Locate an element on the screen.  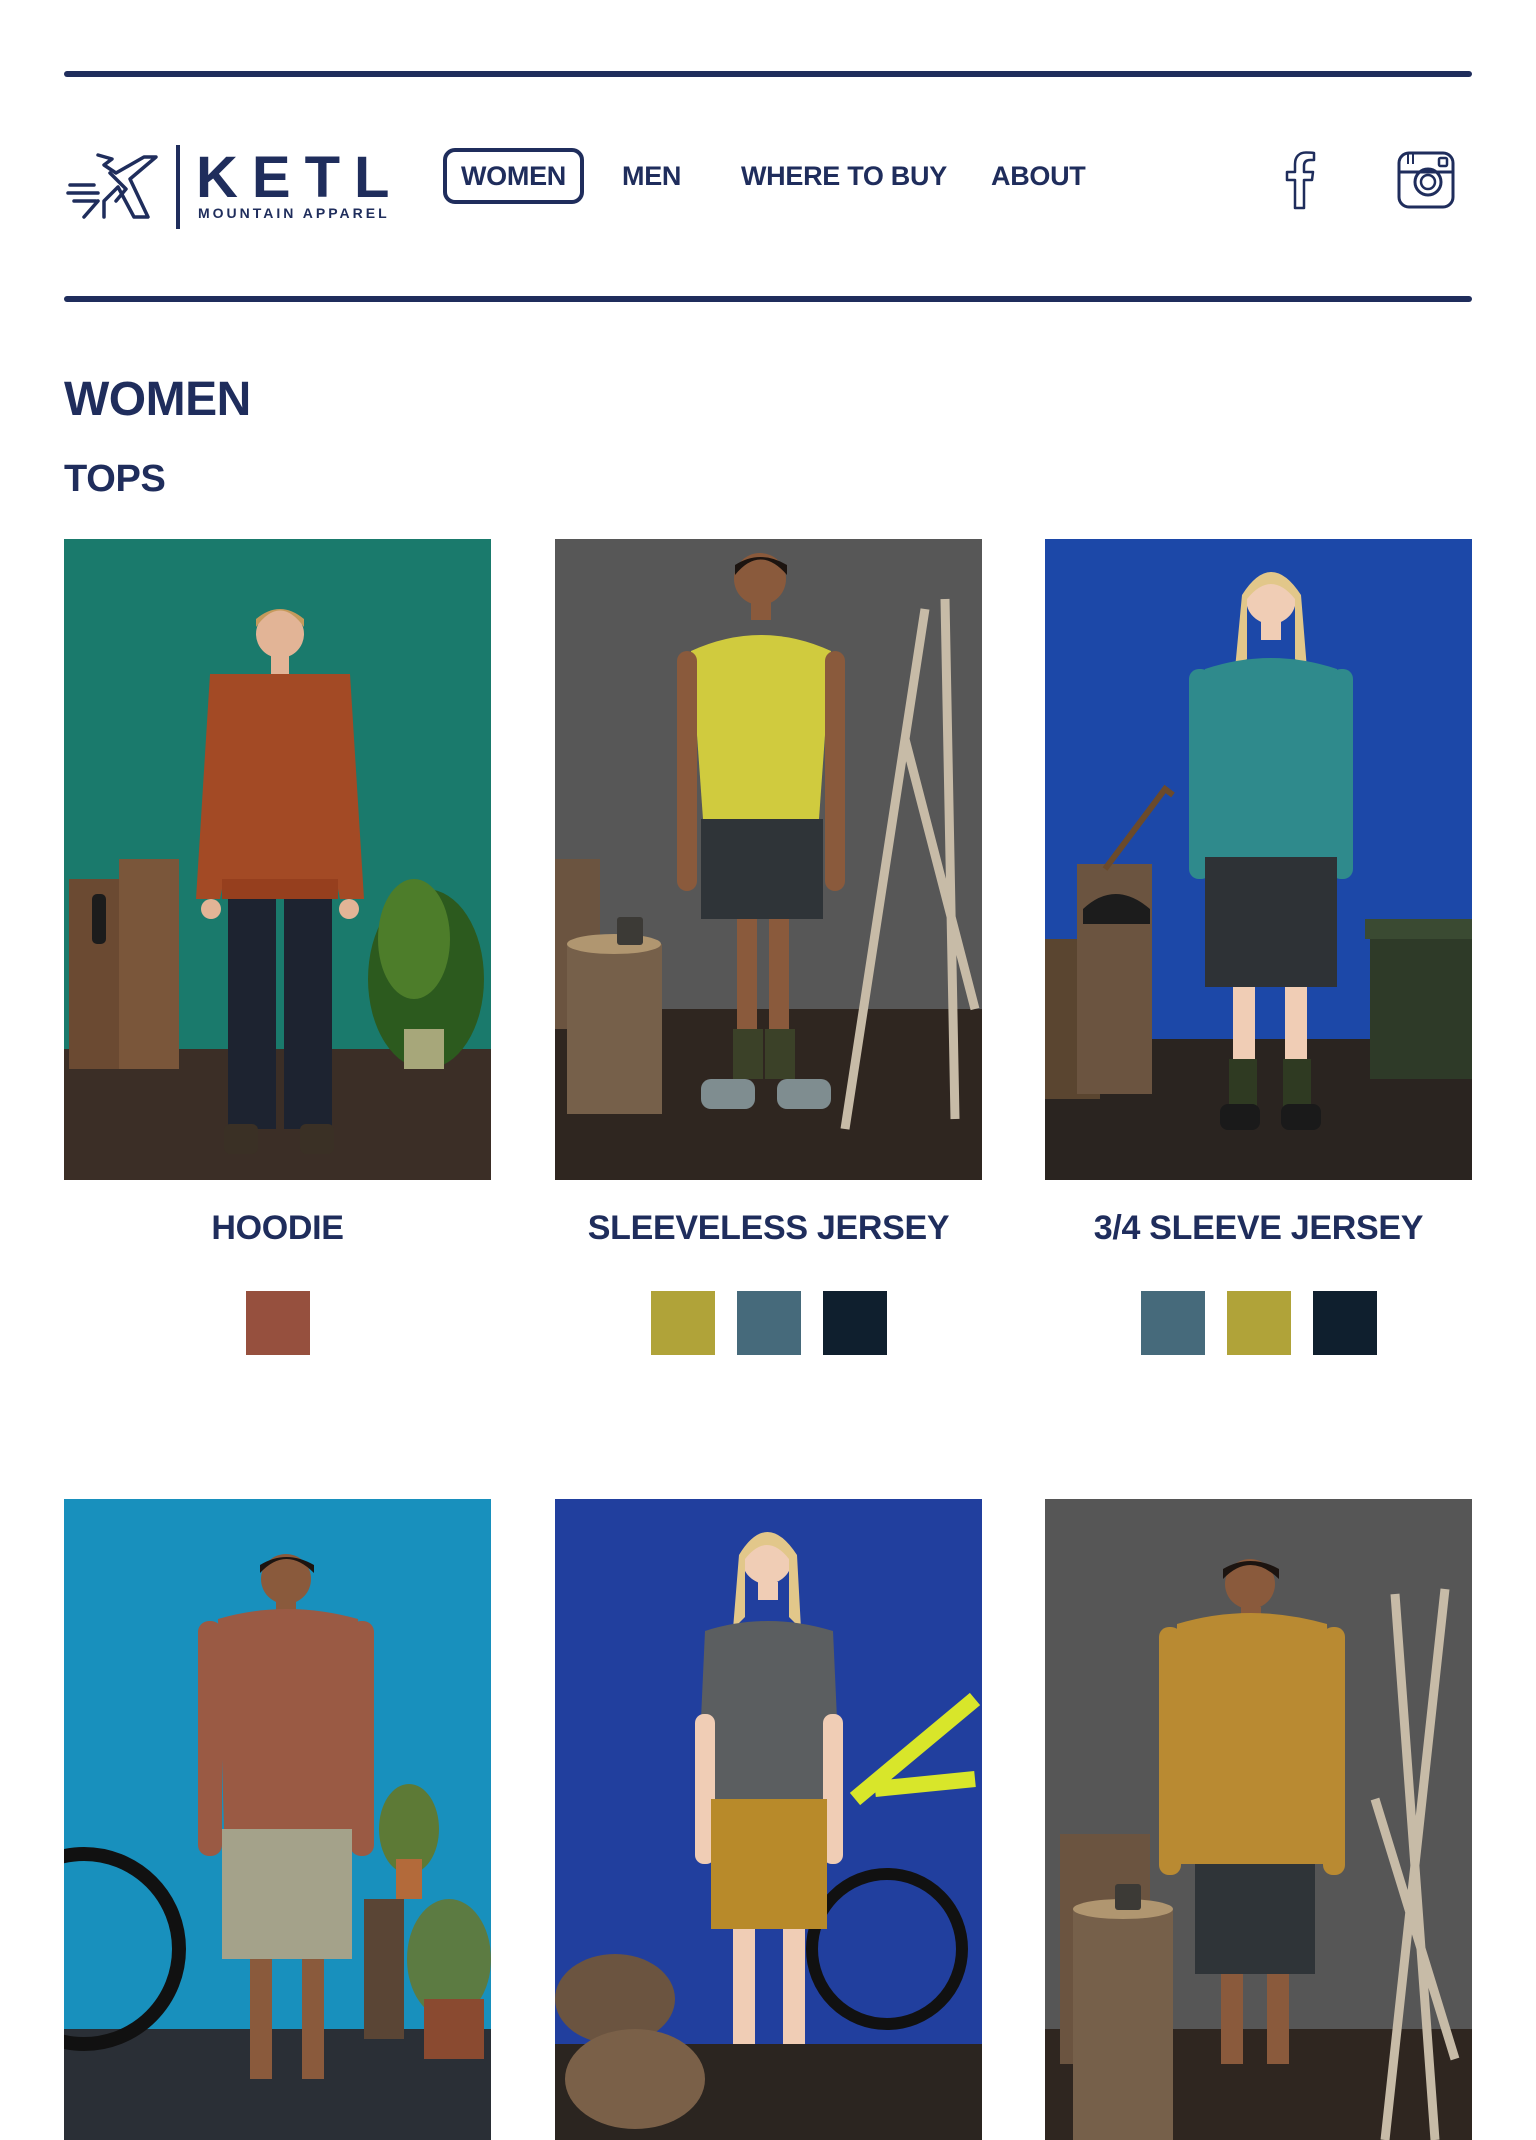
logo-divider is located at coordinates (178, 187).